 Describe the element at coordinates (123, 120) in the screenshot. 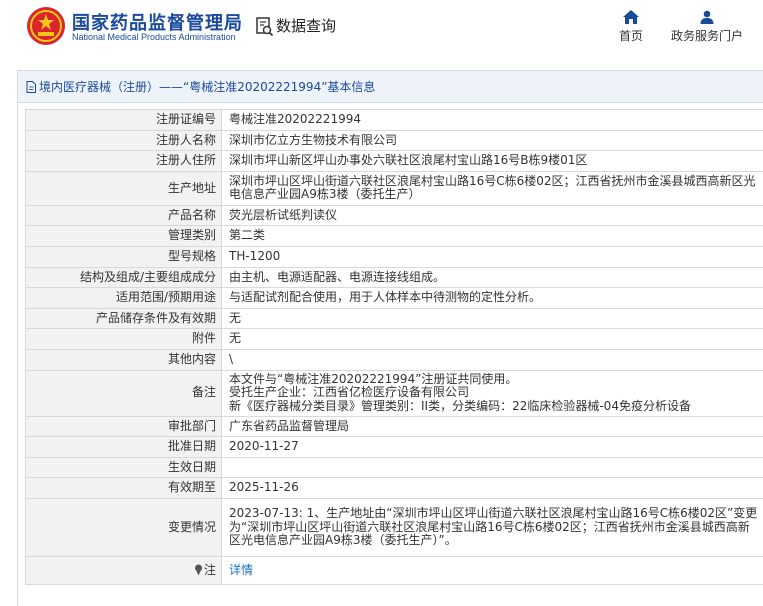

I see `row-label: 注册证编号` at that location.